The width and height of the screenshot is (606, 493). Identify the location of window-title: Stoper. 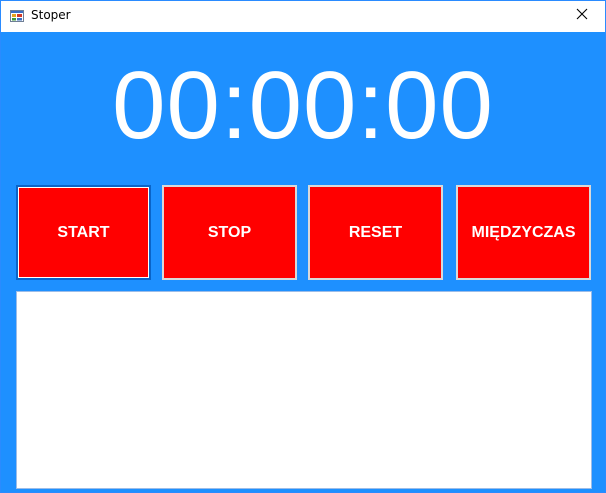
(51, 15).